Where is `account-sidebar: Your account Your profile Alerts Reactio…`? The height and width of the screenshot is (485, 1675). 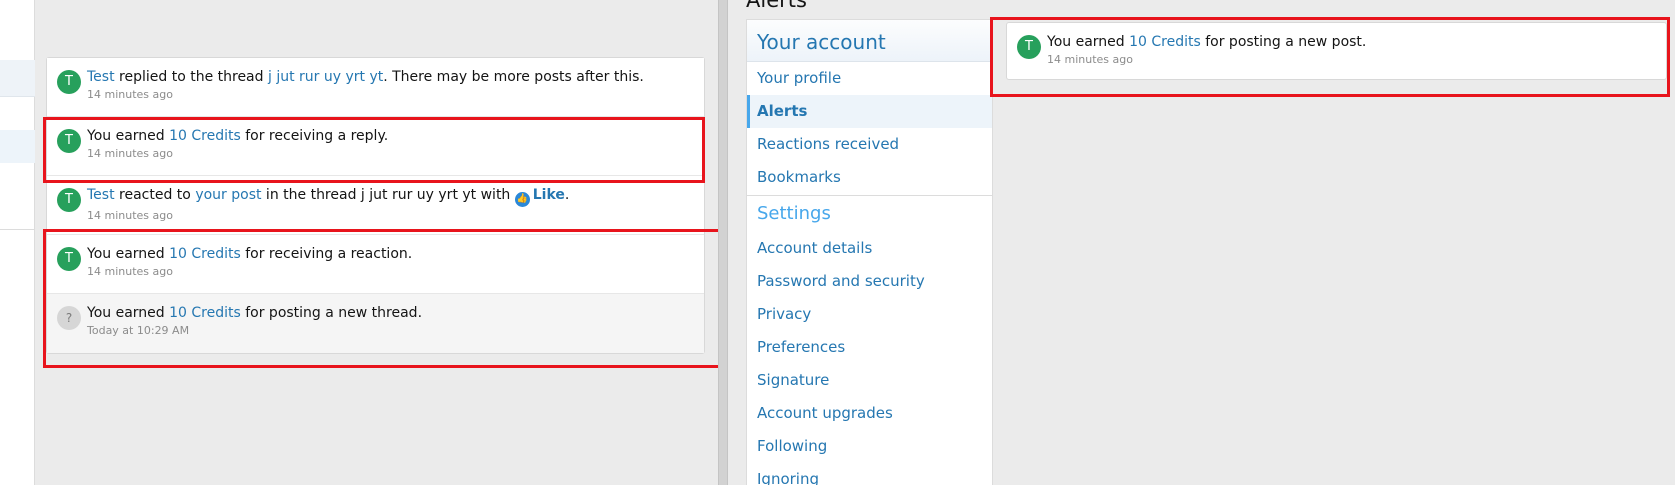
account-sidebar: Your account Your profile Alerts Reactio… is located at coordinates (869, 252).